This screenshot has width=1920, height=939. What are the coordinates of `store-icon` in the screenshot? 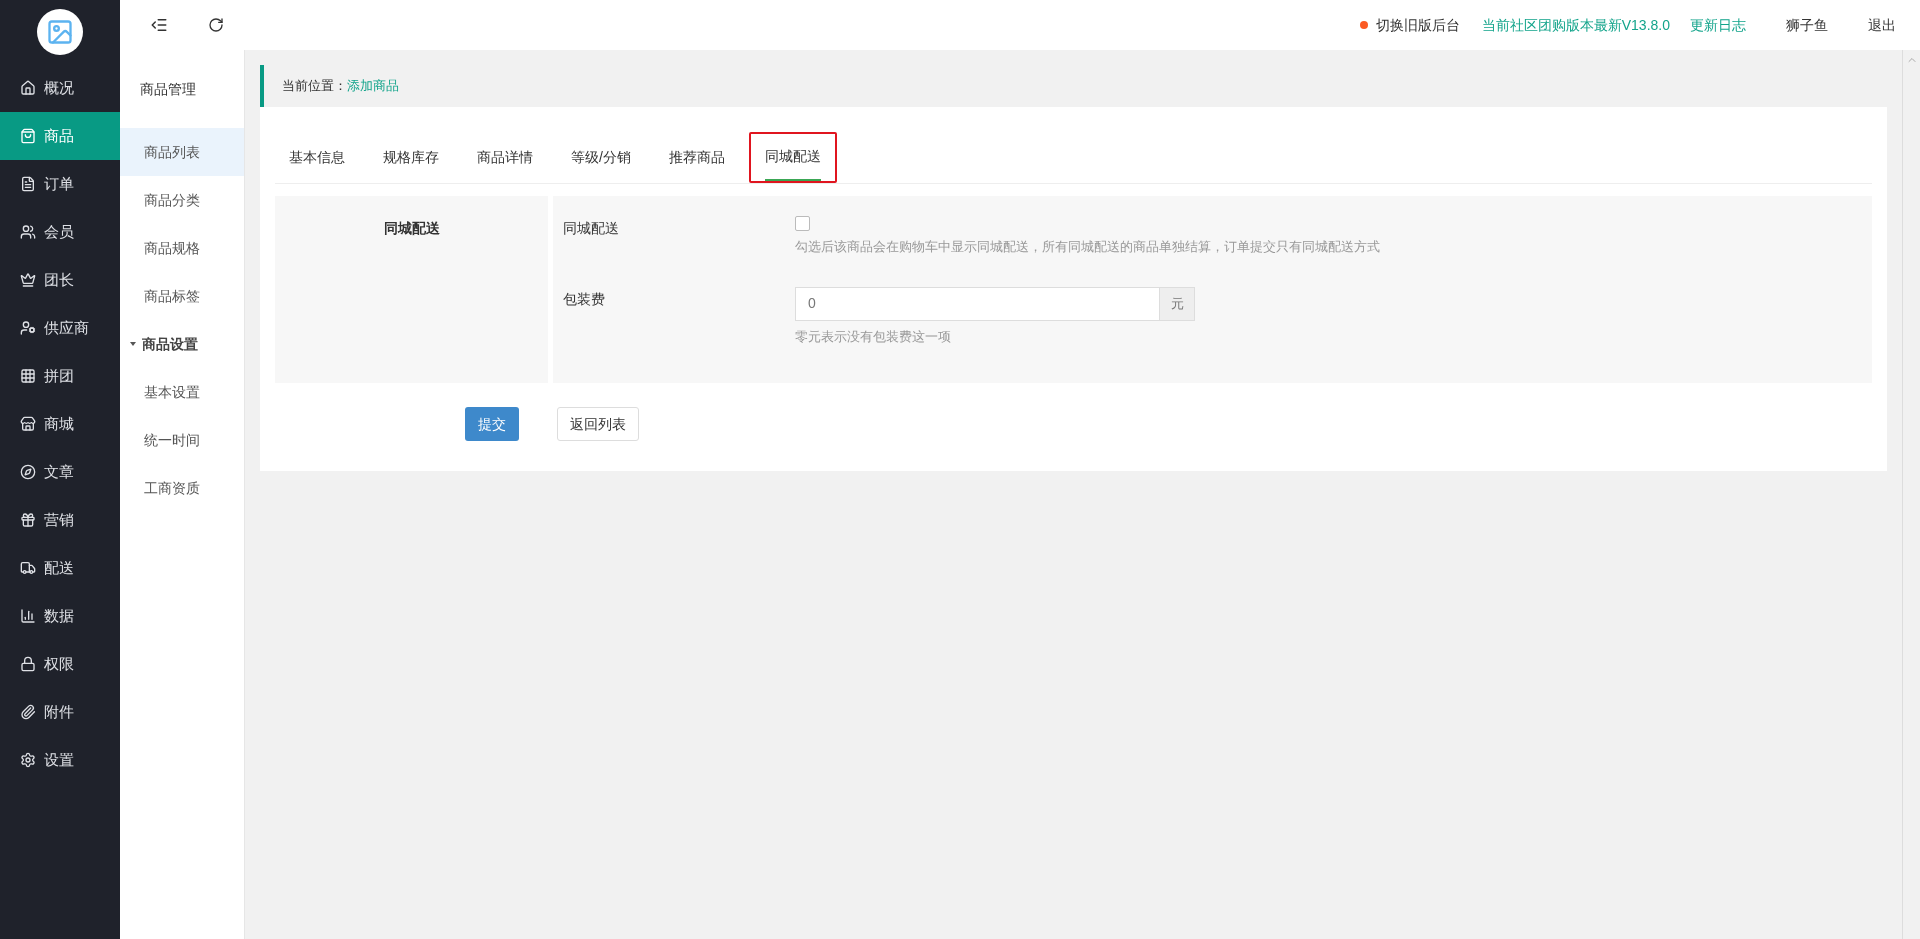 It's located at (28, 424).